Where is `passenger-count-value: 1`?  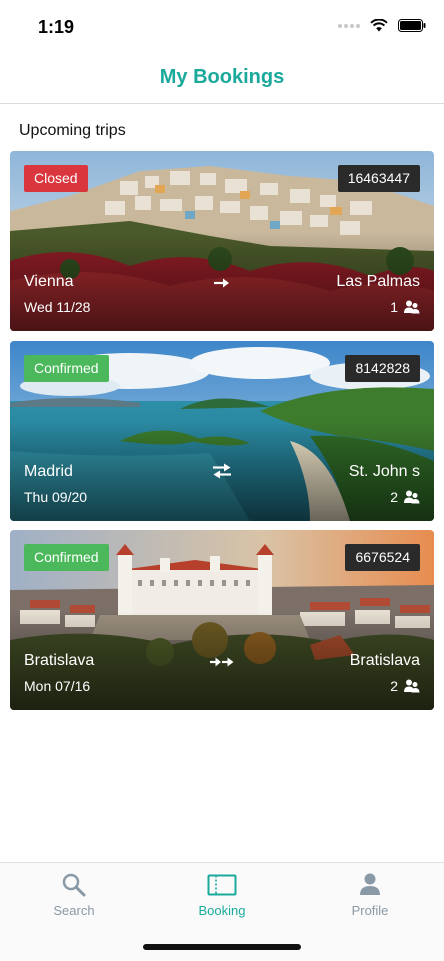 passenger-count-value: 1 is located at coordinates (394, 307).